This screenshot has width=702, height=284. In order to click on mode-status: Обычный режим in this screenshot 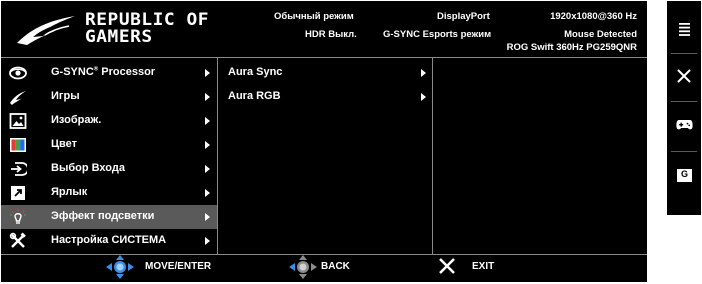, I will do `click(314, 16)`.